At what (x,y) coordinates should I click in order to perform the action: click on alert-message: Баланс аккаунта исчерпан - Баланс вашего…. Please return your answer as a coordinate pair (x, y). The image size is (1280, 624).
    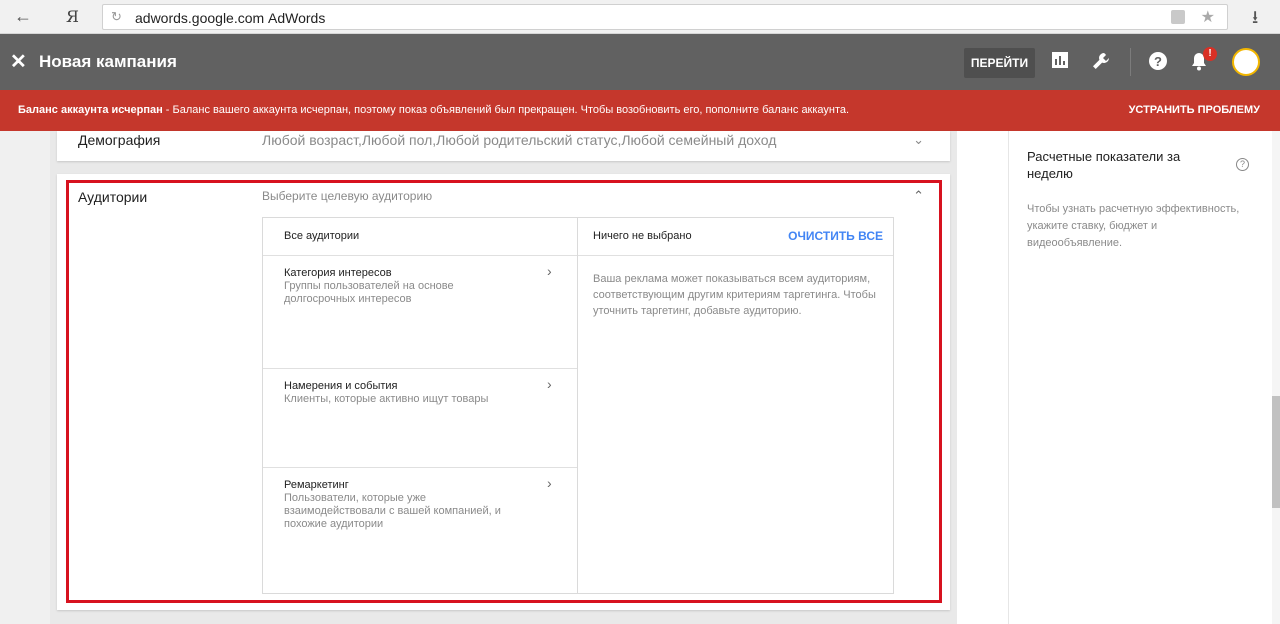
    Looking at the image, I should click on (433, 110).